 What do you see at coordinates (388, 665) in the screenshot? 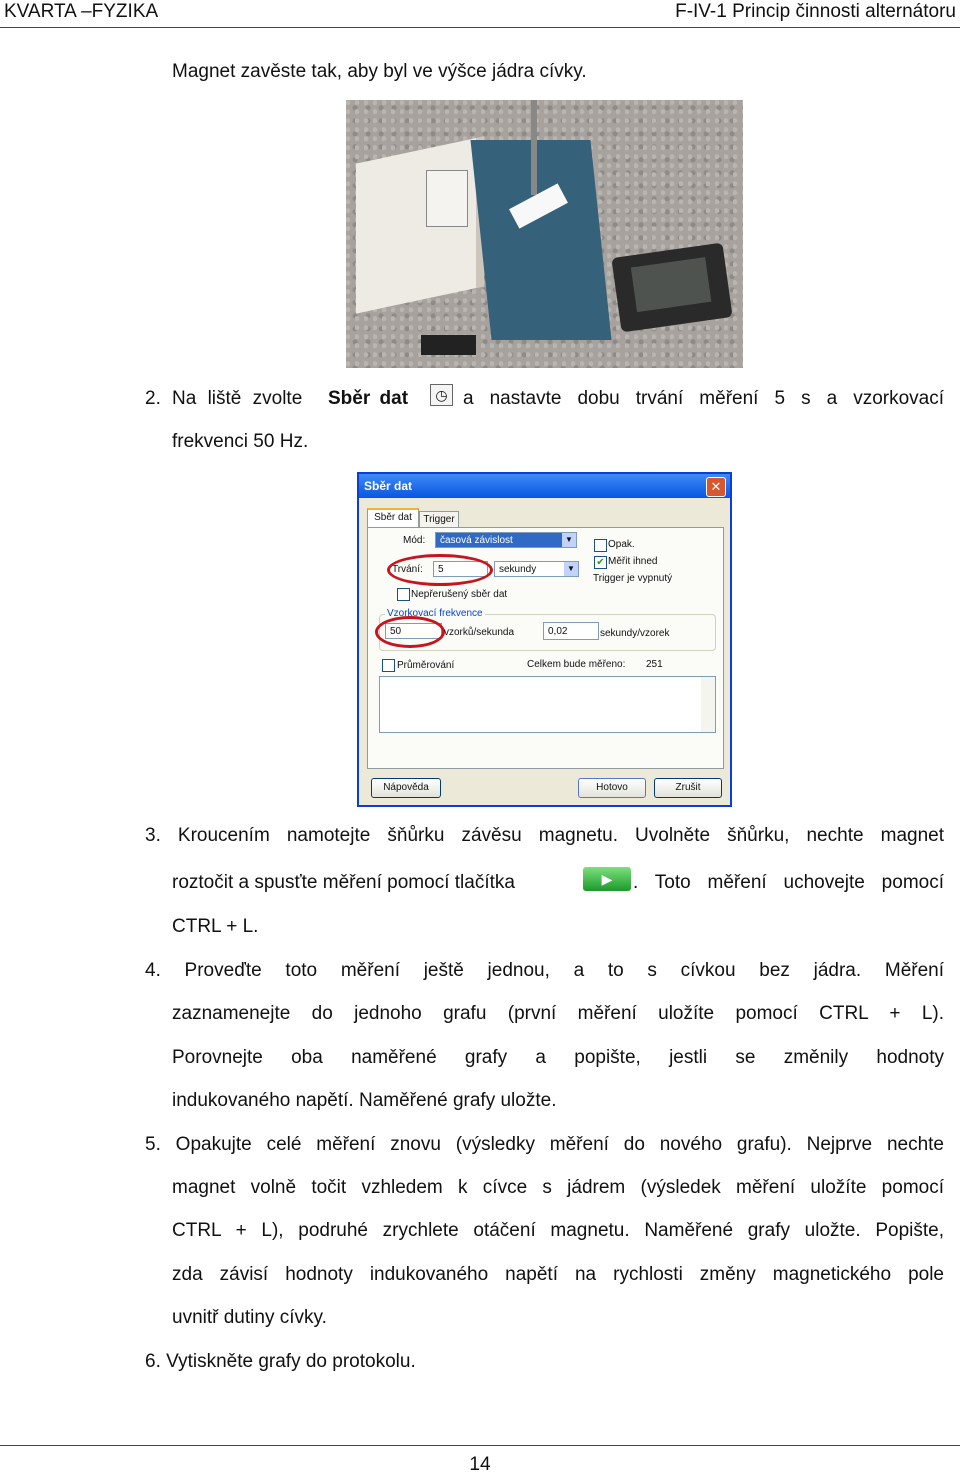
I see `averaging-checkbox` at bounding box center [388, 665].